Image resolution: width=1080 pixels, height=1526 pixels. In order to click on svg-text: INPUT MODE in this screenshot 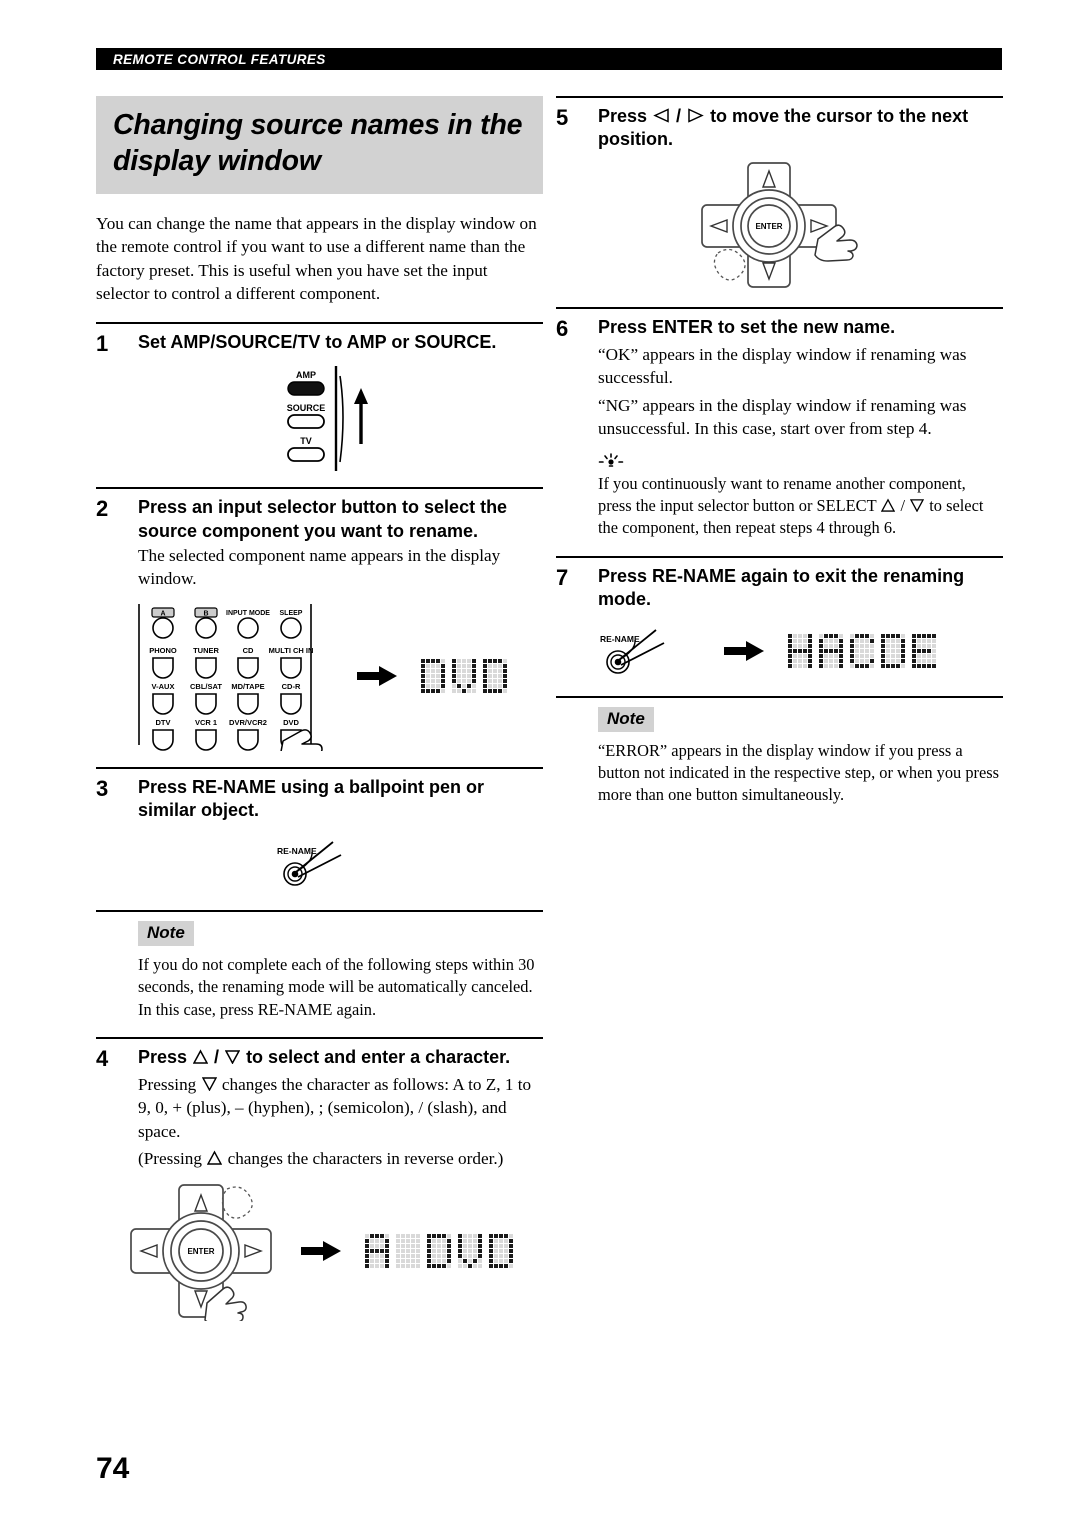, I will do `click(248, 613)`.